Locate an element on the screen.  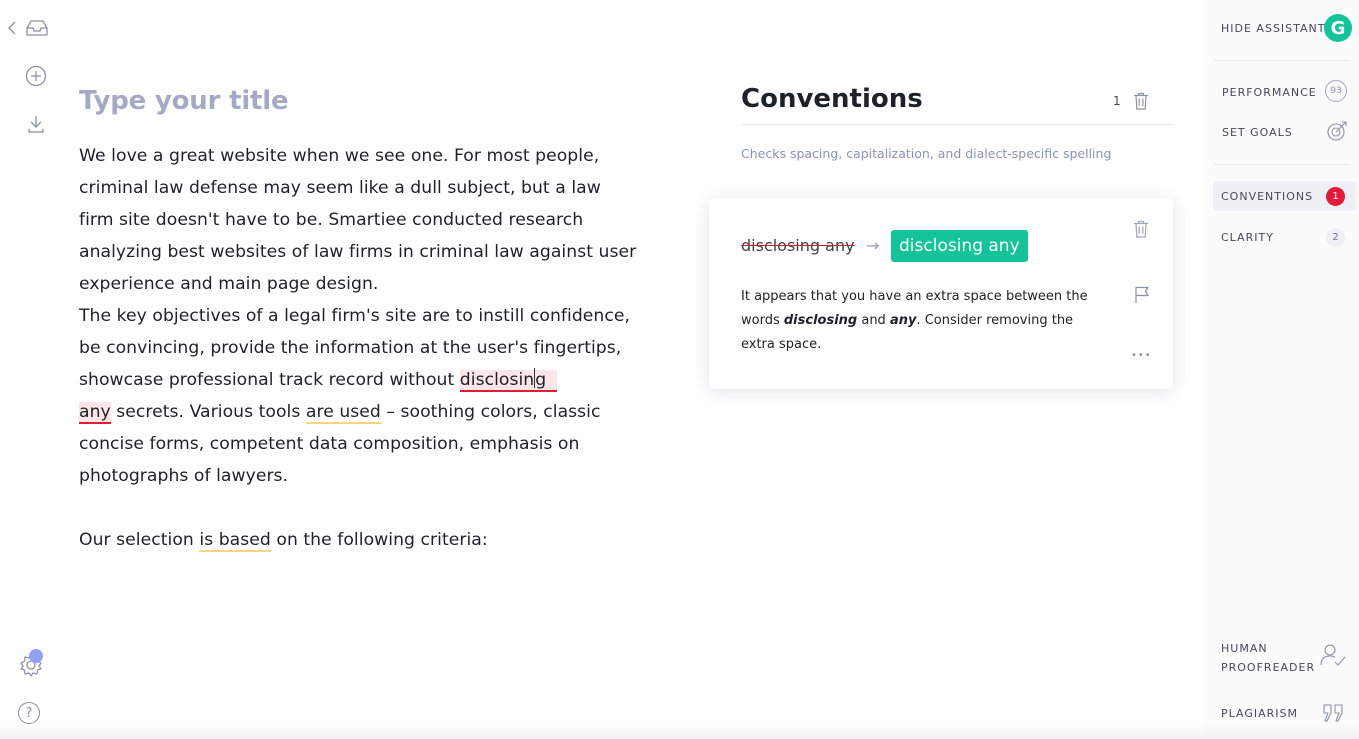
add-document-icon is located at coordinates (36, 76).